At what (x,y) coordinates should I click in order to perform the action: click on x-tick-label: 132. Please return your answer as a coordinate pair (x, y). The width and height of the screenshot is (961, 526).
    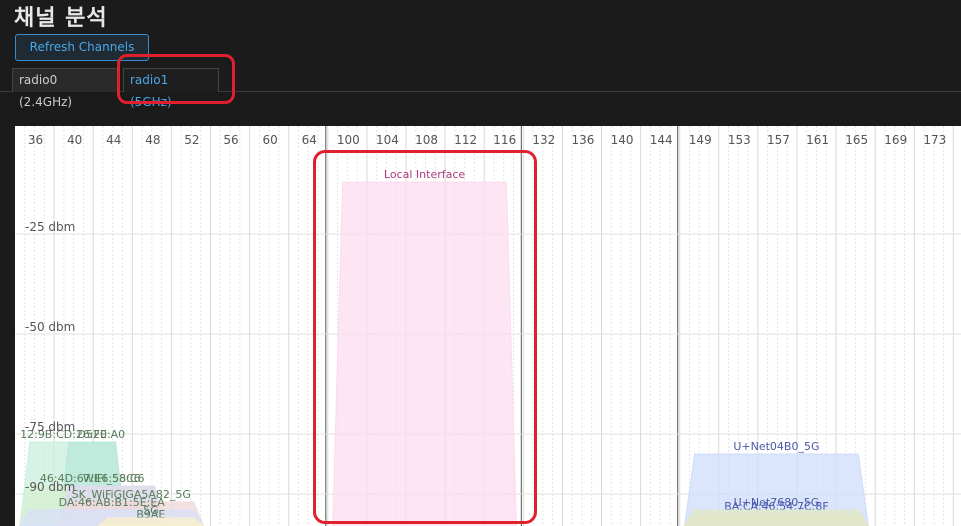
    Looking at the image, I should click on (543, 140).